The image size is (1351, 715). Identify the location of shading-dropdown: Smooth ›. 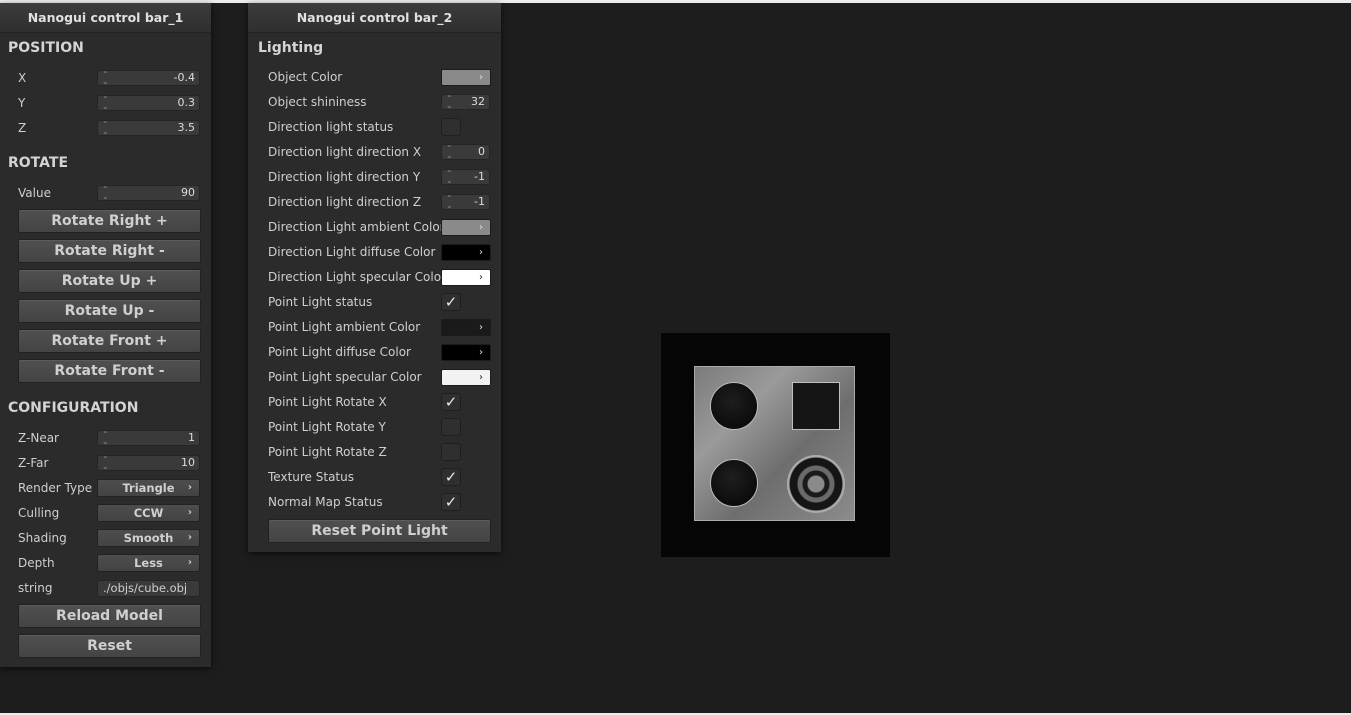
(148, 538).